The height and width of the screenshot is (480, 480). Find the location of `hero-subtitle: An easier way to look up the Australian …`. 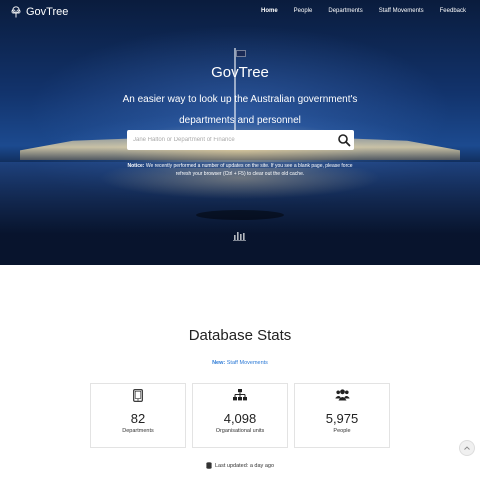

hero-subtitle: An easier way to look up the Australian … is located at coordinates (240, 110).